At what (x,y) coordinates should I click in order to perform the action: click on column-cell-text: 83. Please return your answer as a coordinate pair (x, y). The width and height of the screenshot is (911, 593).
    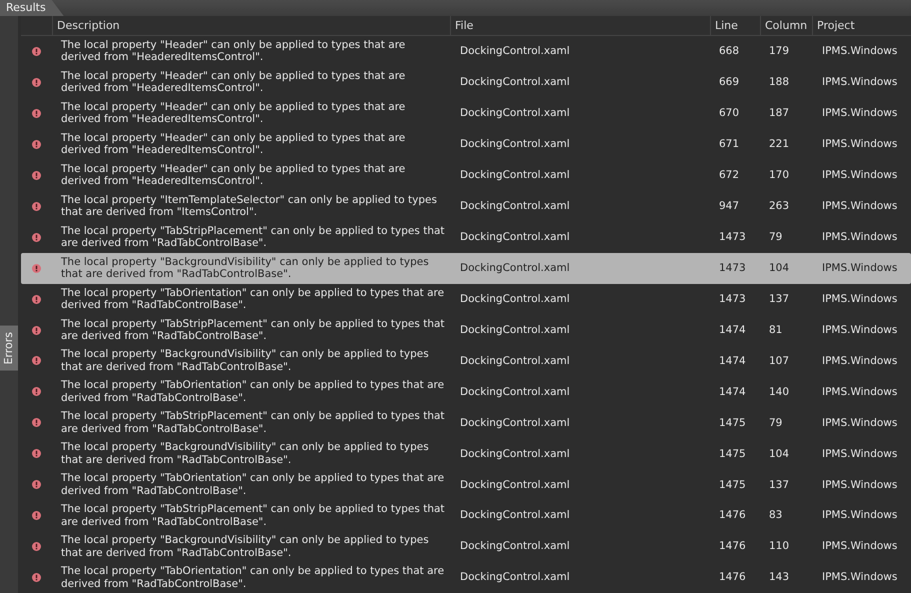
    Looking at the image, I should click on (776, 515).